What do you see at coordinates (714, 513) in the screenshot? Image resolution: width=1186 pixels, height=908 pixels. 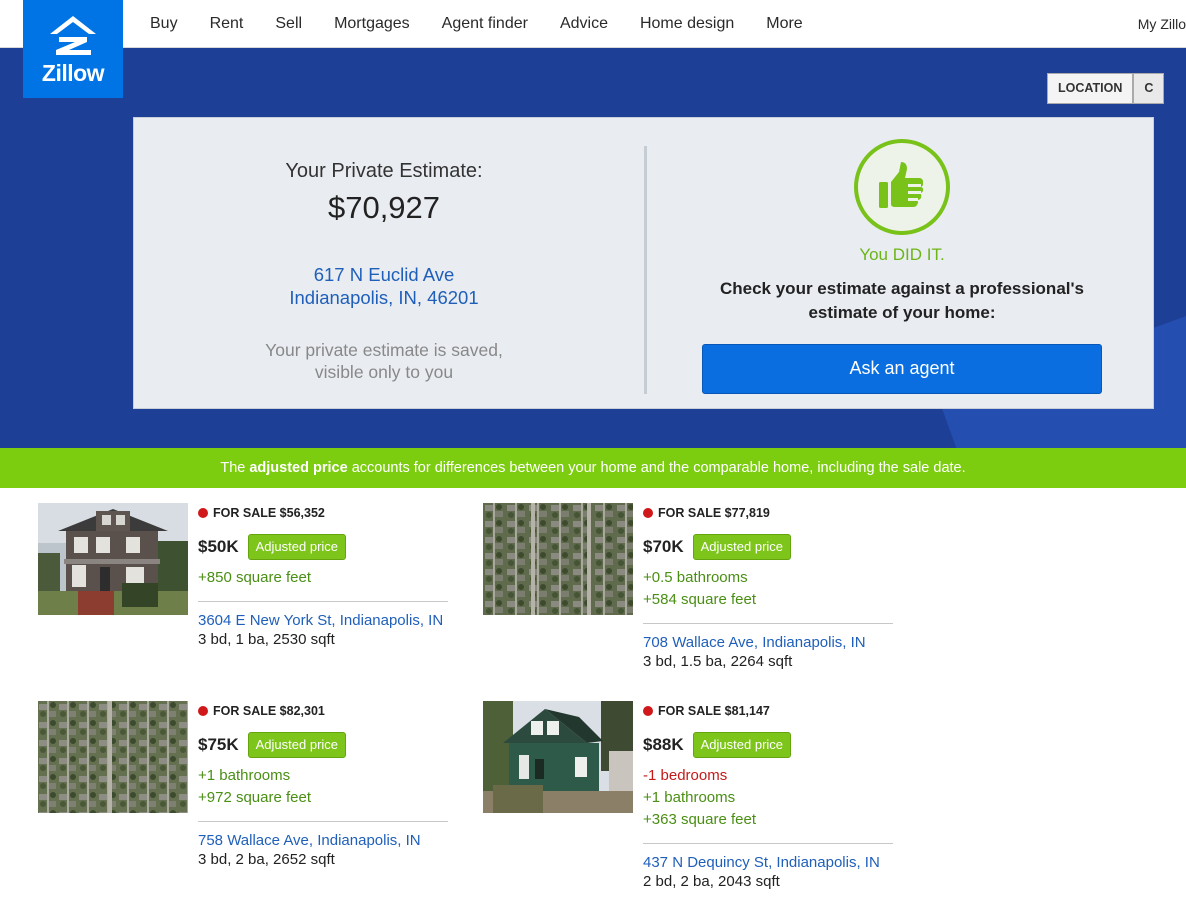 I see `status-text: FOR SALE $77,819` at bounding box center [714, 513].